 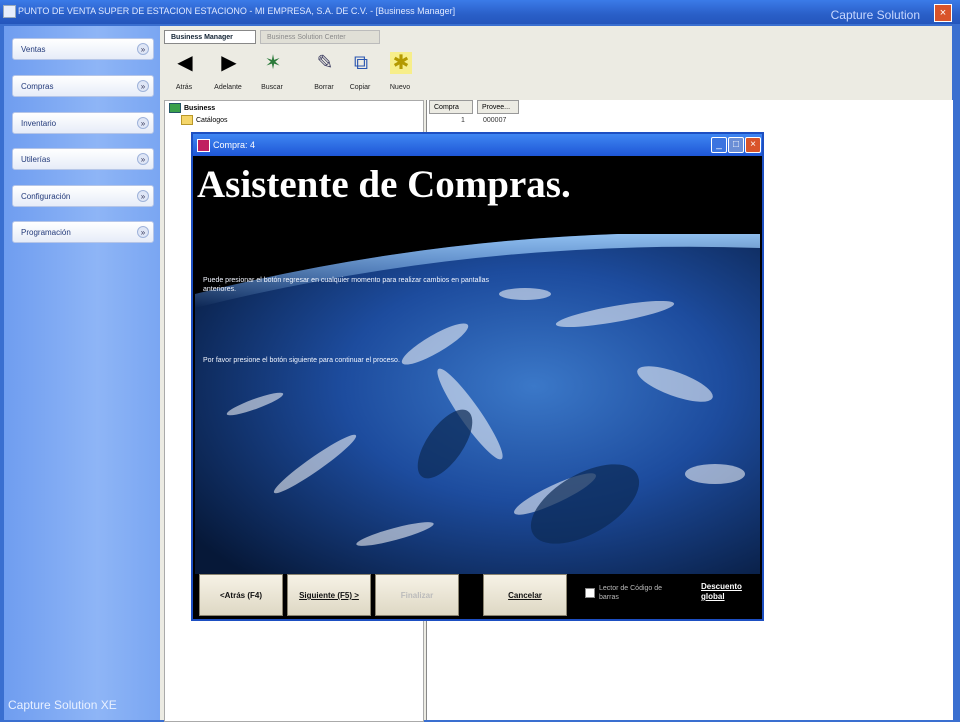 What do you see at coordinates (83, 196) in the screenshot?
I see `sidebar-item-configuracion: Configuración »` at bounding box center [83, 196].